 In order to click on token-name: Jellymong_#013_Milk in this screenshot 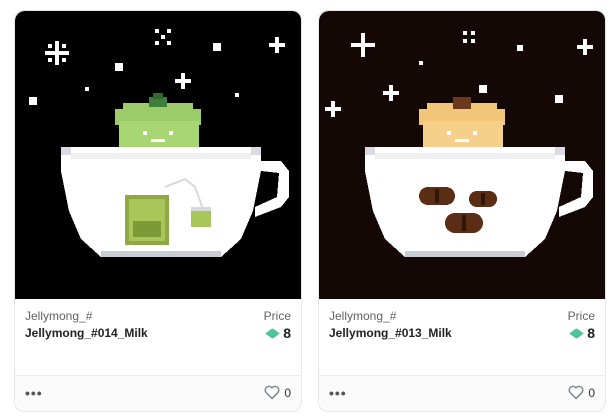, I will do `click(390, 333)`.